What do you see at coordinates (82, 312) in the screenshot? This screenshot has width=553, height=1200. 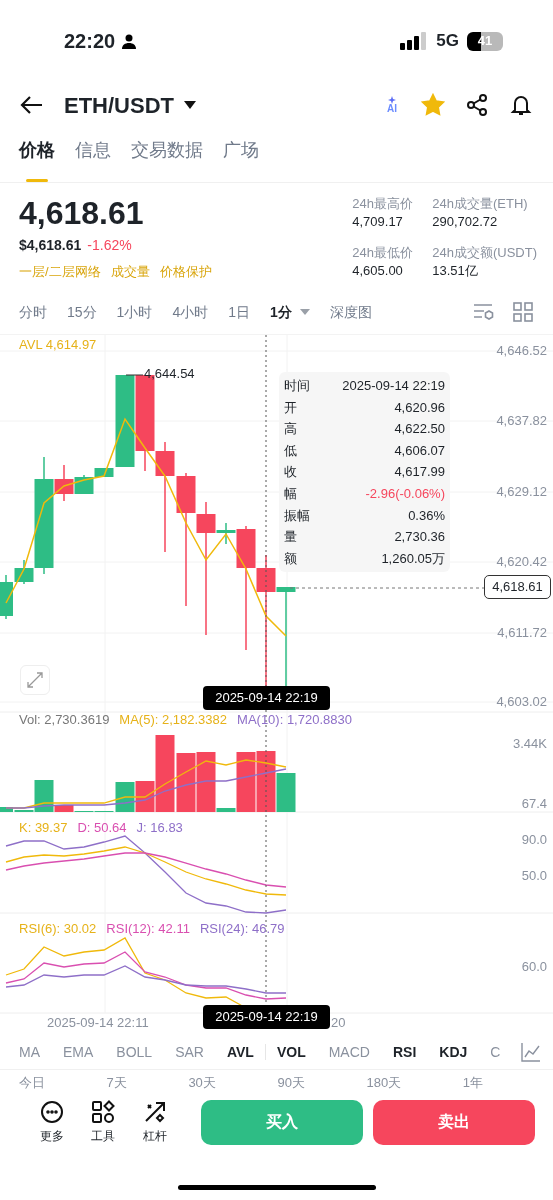 I see `interval-tab: 15分` at bounding box center [82, 312].